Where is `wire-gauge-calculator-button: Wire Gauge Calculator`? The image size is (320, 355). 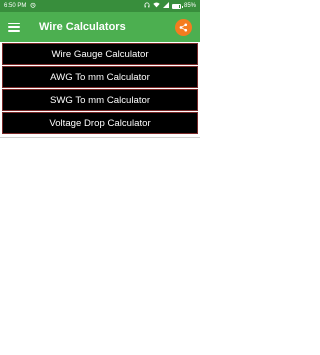
wire-gauge-calculator-button: Wire Gauge Calculator is located at coordinates (100, 54).